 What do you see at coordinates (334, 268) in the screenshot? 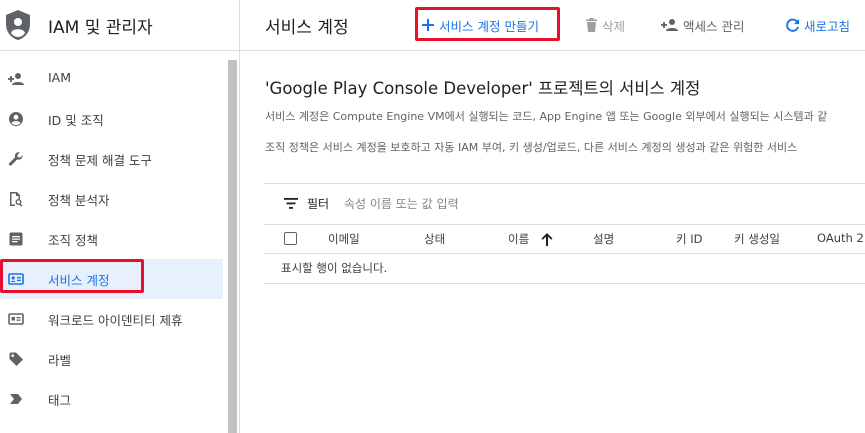
I see `empty-table-message: 표시할 행이 없습니다.` at bounding box center [334, 268].